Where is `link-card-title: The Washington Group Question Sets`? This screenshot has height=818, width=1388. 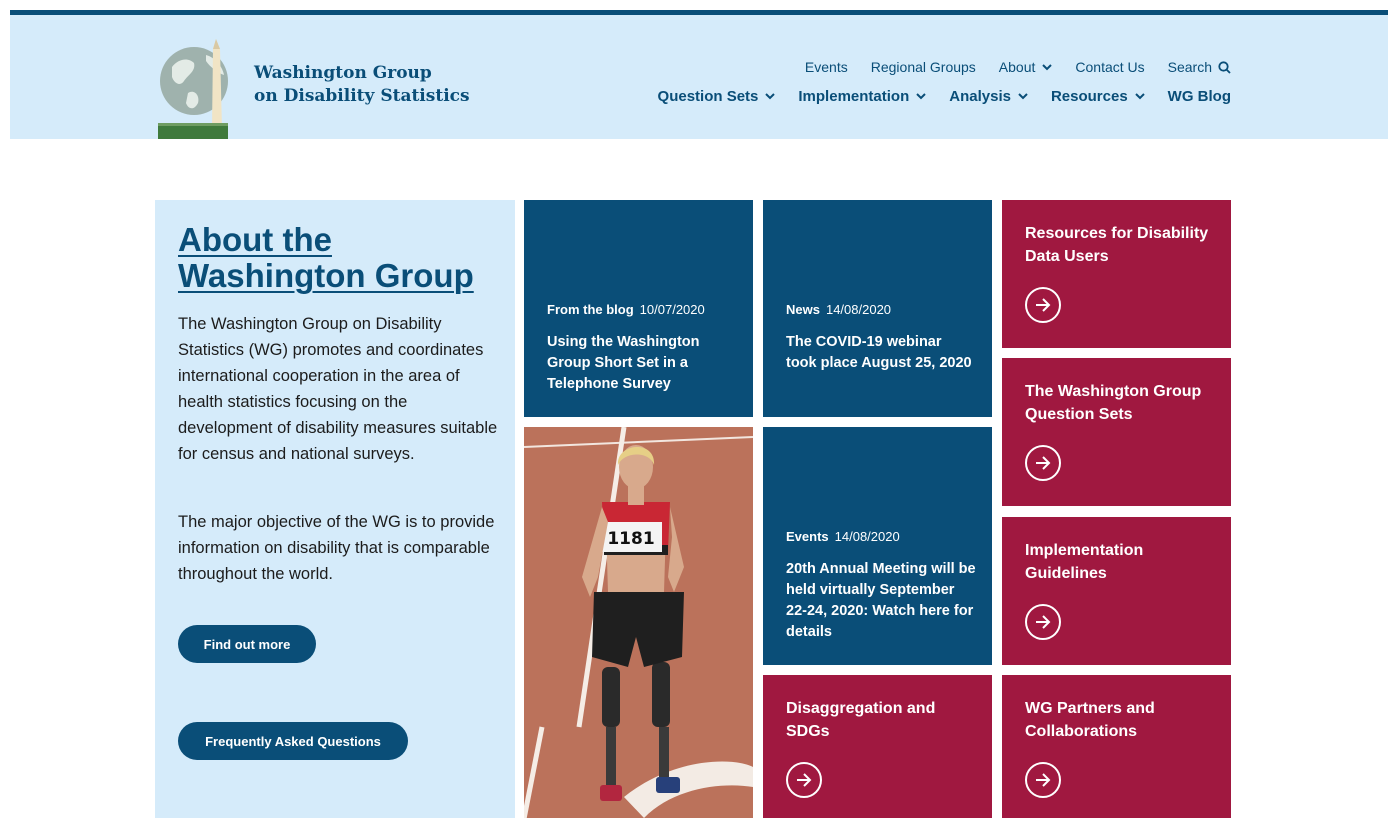
link-card-title: The Washington Group Question Sets is located at coordinates (1113, 403).